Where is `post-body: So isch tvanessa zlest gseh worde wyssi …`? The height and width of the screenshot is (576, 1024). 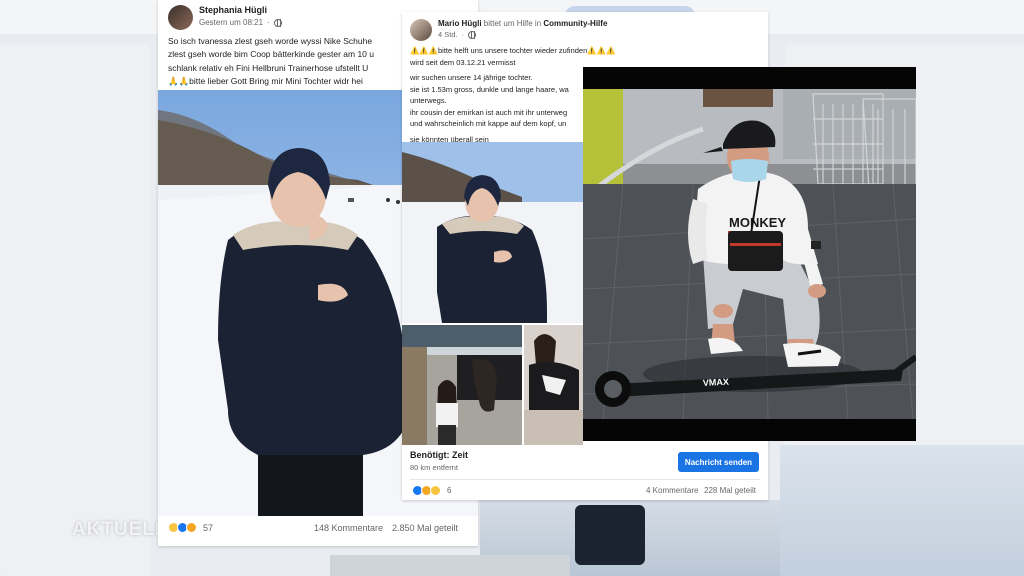
post-body: So isch tvanessa zlest gseh worde wyssi … is located at coordinates (271, 61).